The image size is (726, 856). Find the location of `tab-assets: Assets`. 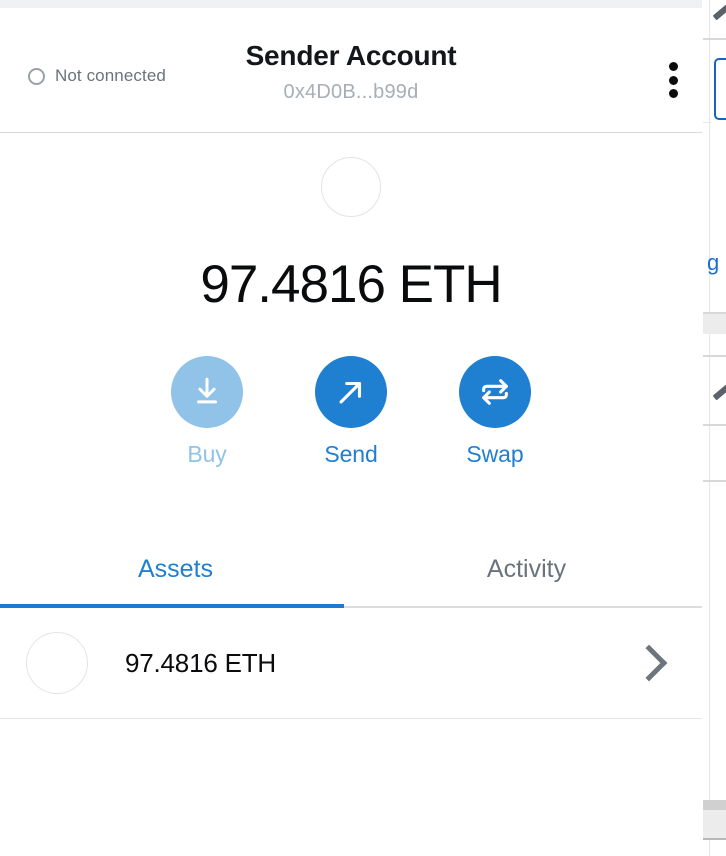

tab-assets: Assets is located at coordinates (175, 571).